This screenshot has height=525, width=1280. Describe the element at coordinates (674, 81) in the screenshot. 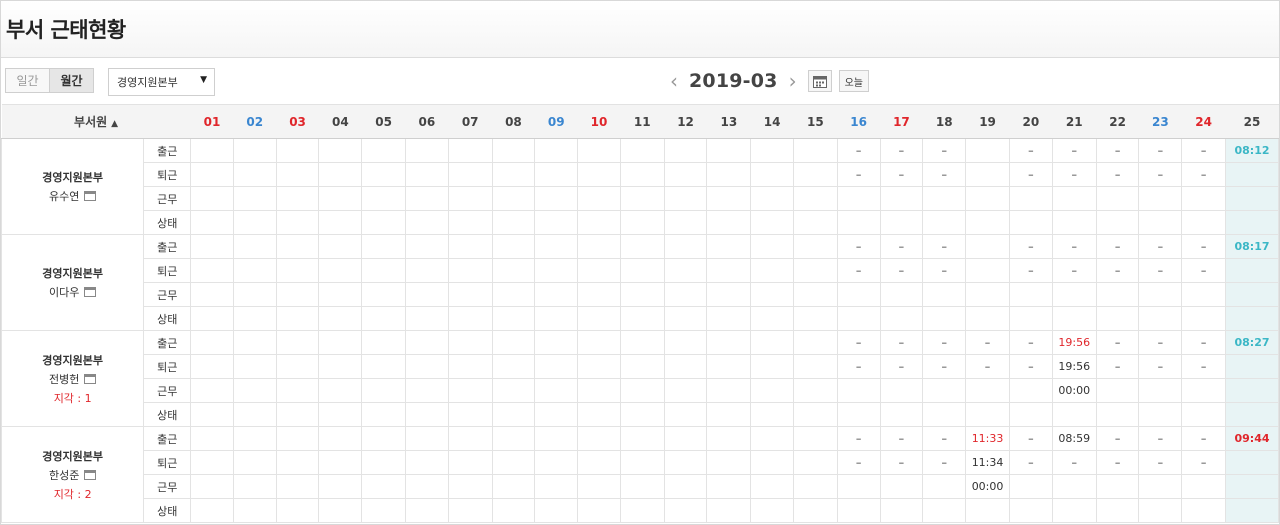

I see `prev-month-icon: ‹` at that location.